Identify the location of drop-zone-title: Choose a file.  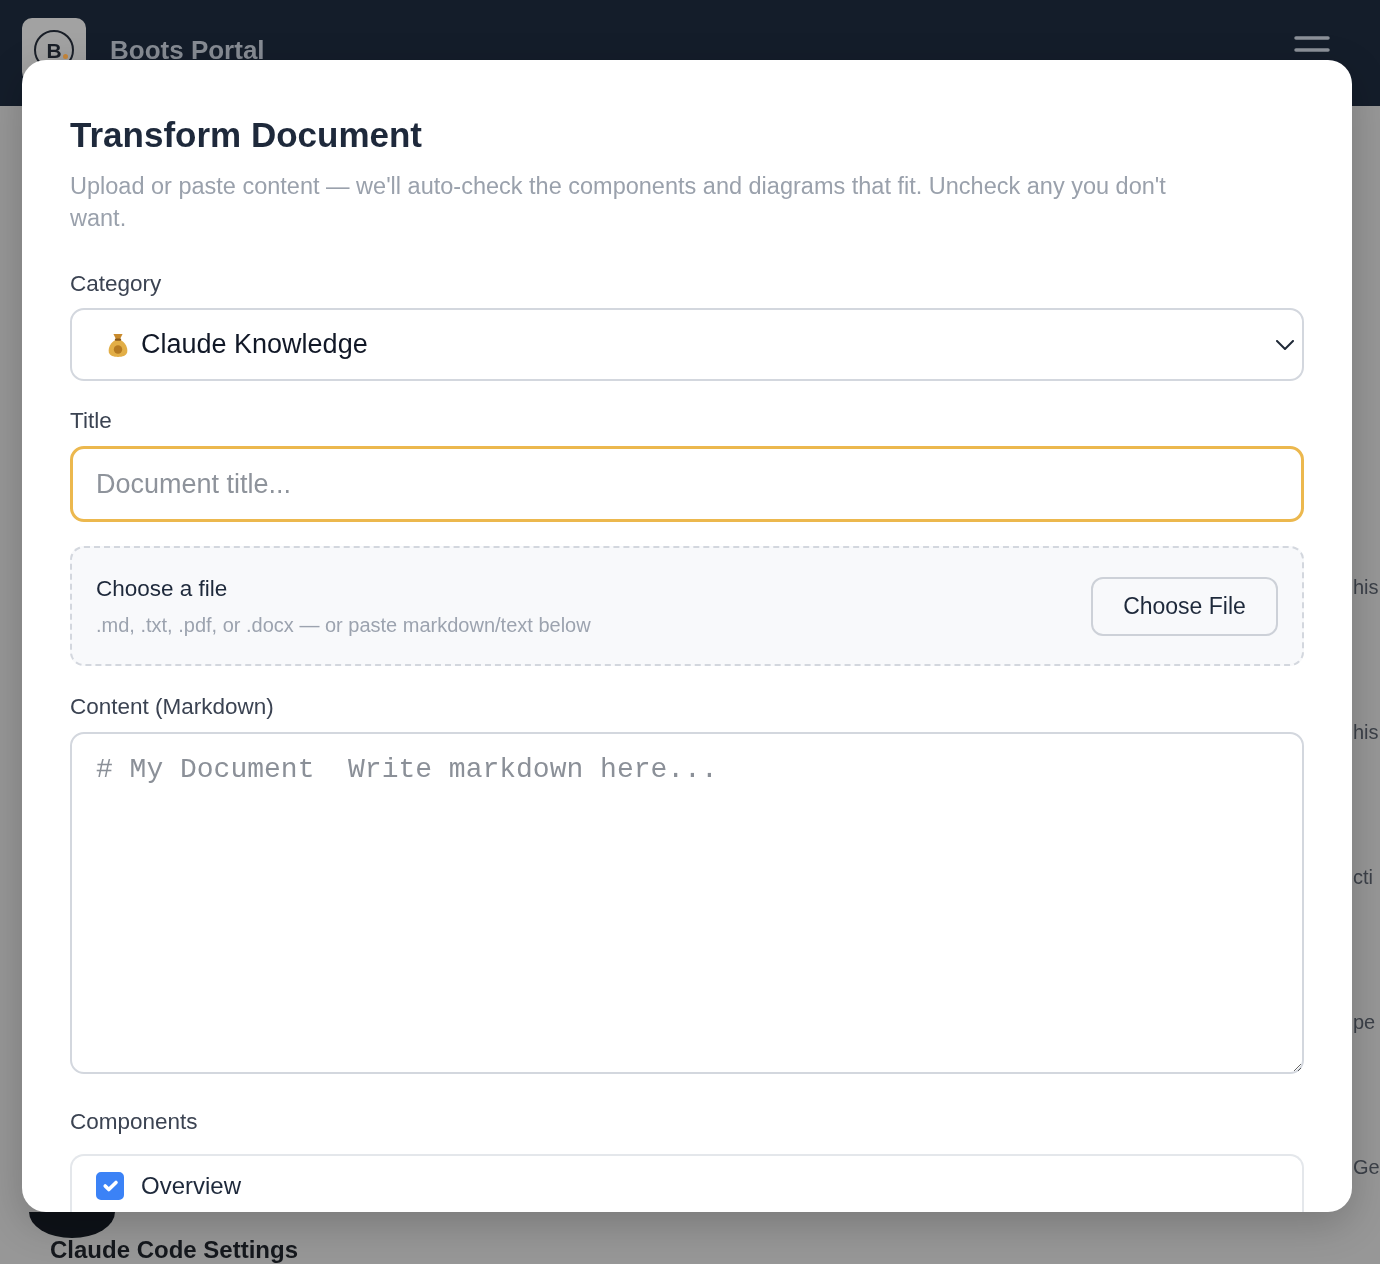
(162, 588).